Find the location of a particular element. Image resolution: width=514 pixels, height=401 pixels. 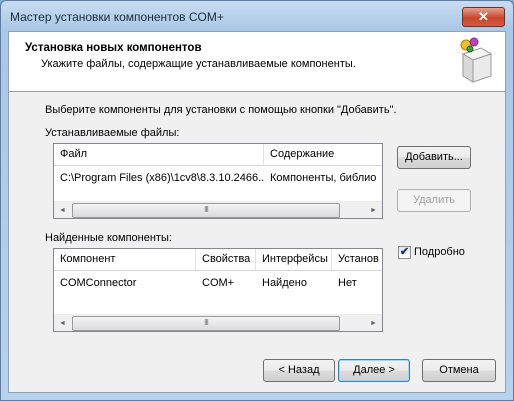

component-properties-cell: COM+ is located at coordinates (218, 283).